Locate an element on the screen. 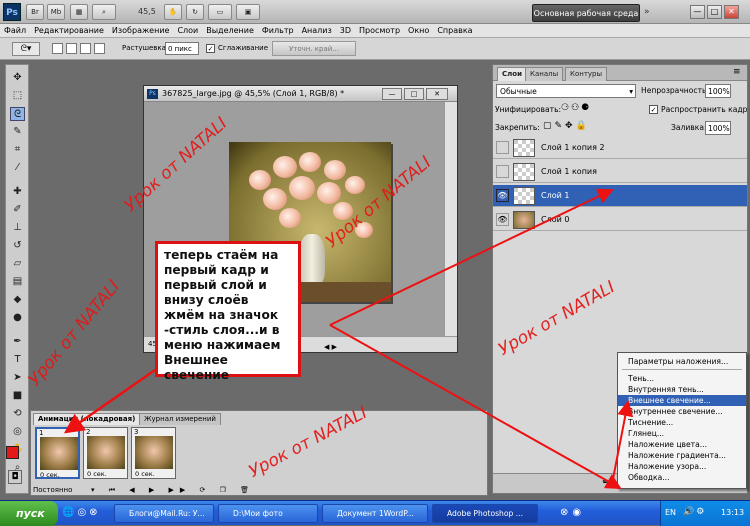  close-button: ✕ is located at coordinates (731, 12).